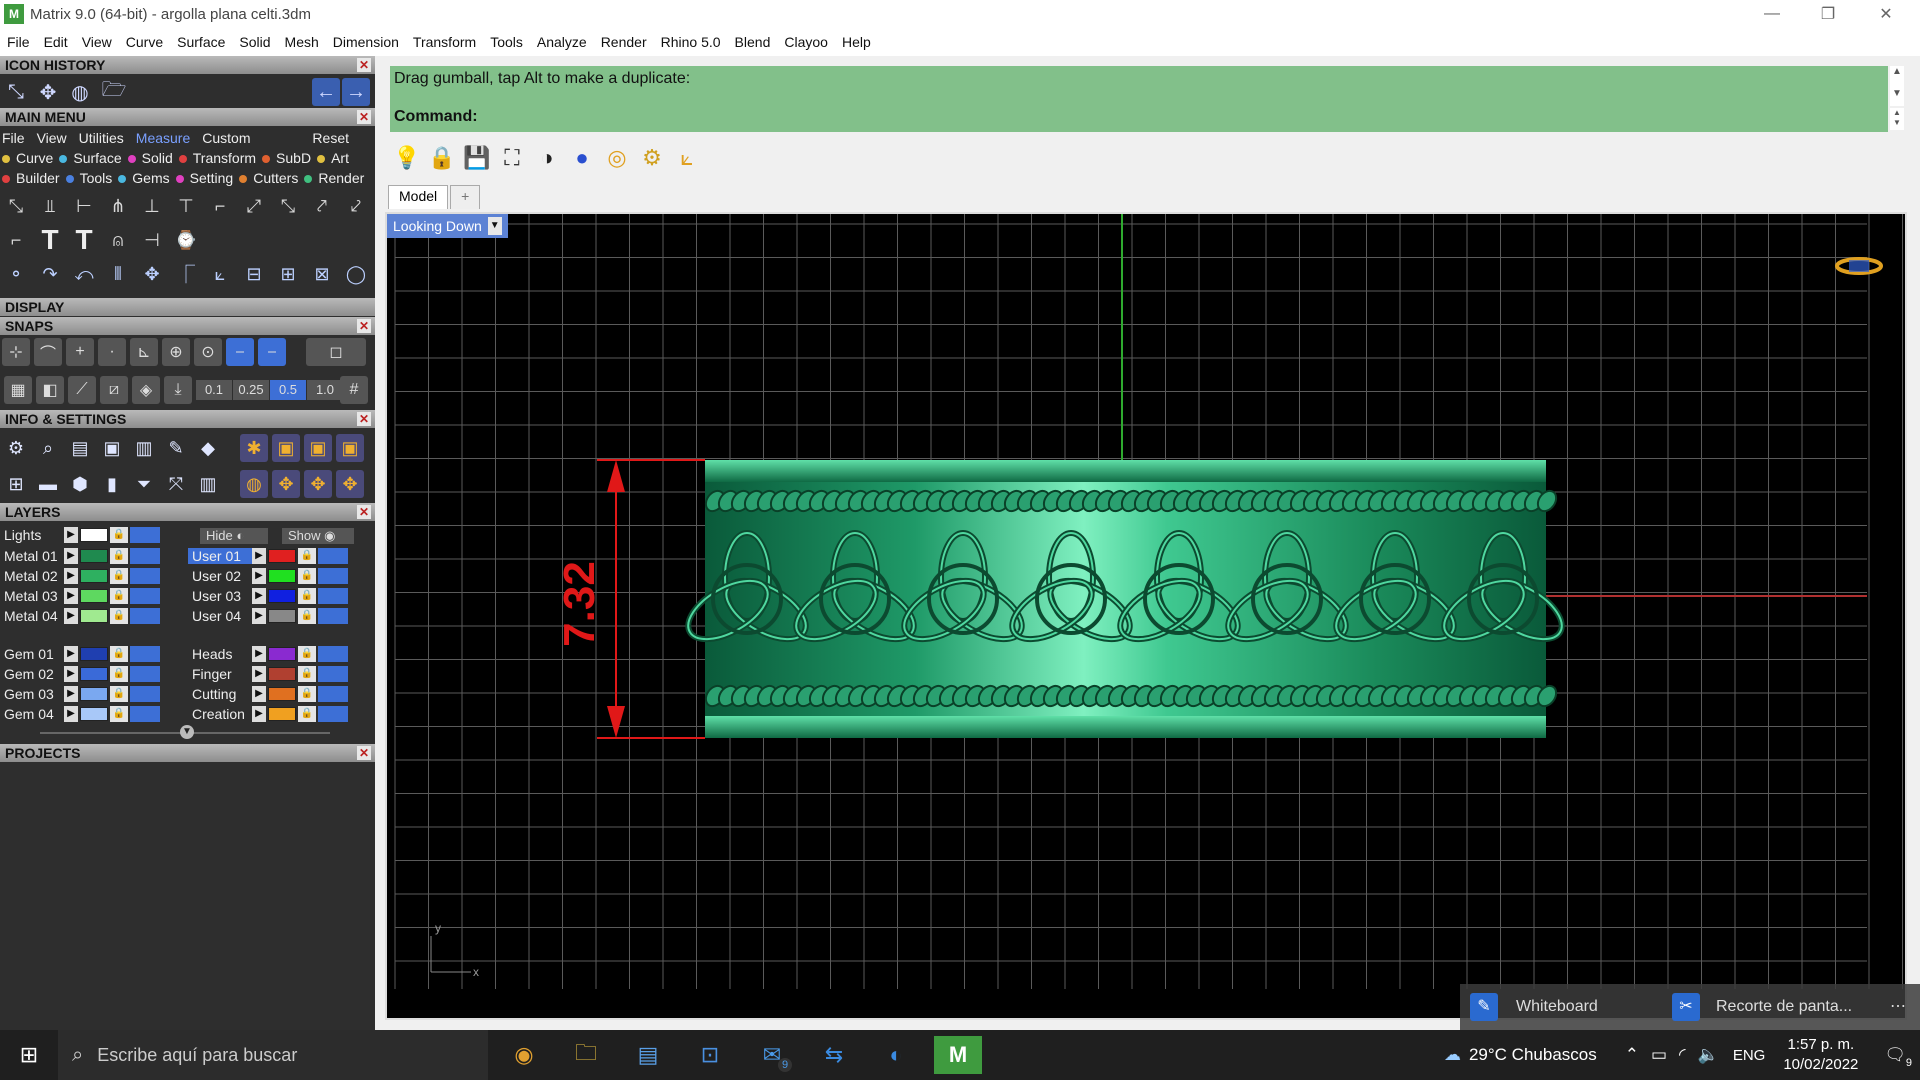 This screenshot has height=1080, width=1920. I want to click on aligned-dim-icon: ⤡, so click(288, 206).